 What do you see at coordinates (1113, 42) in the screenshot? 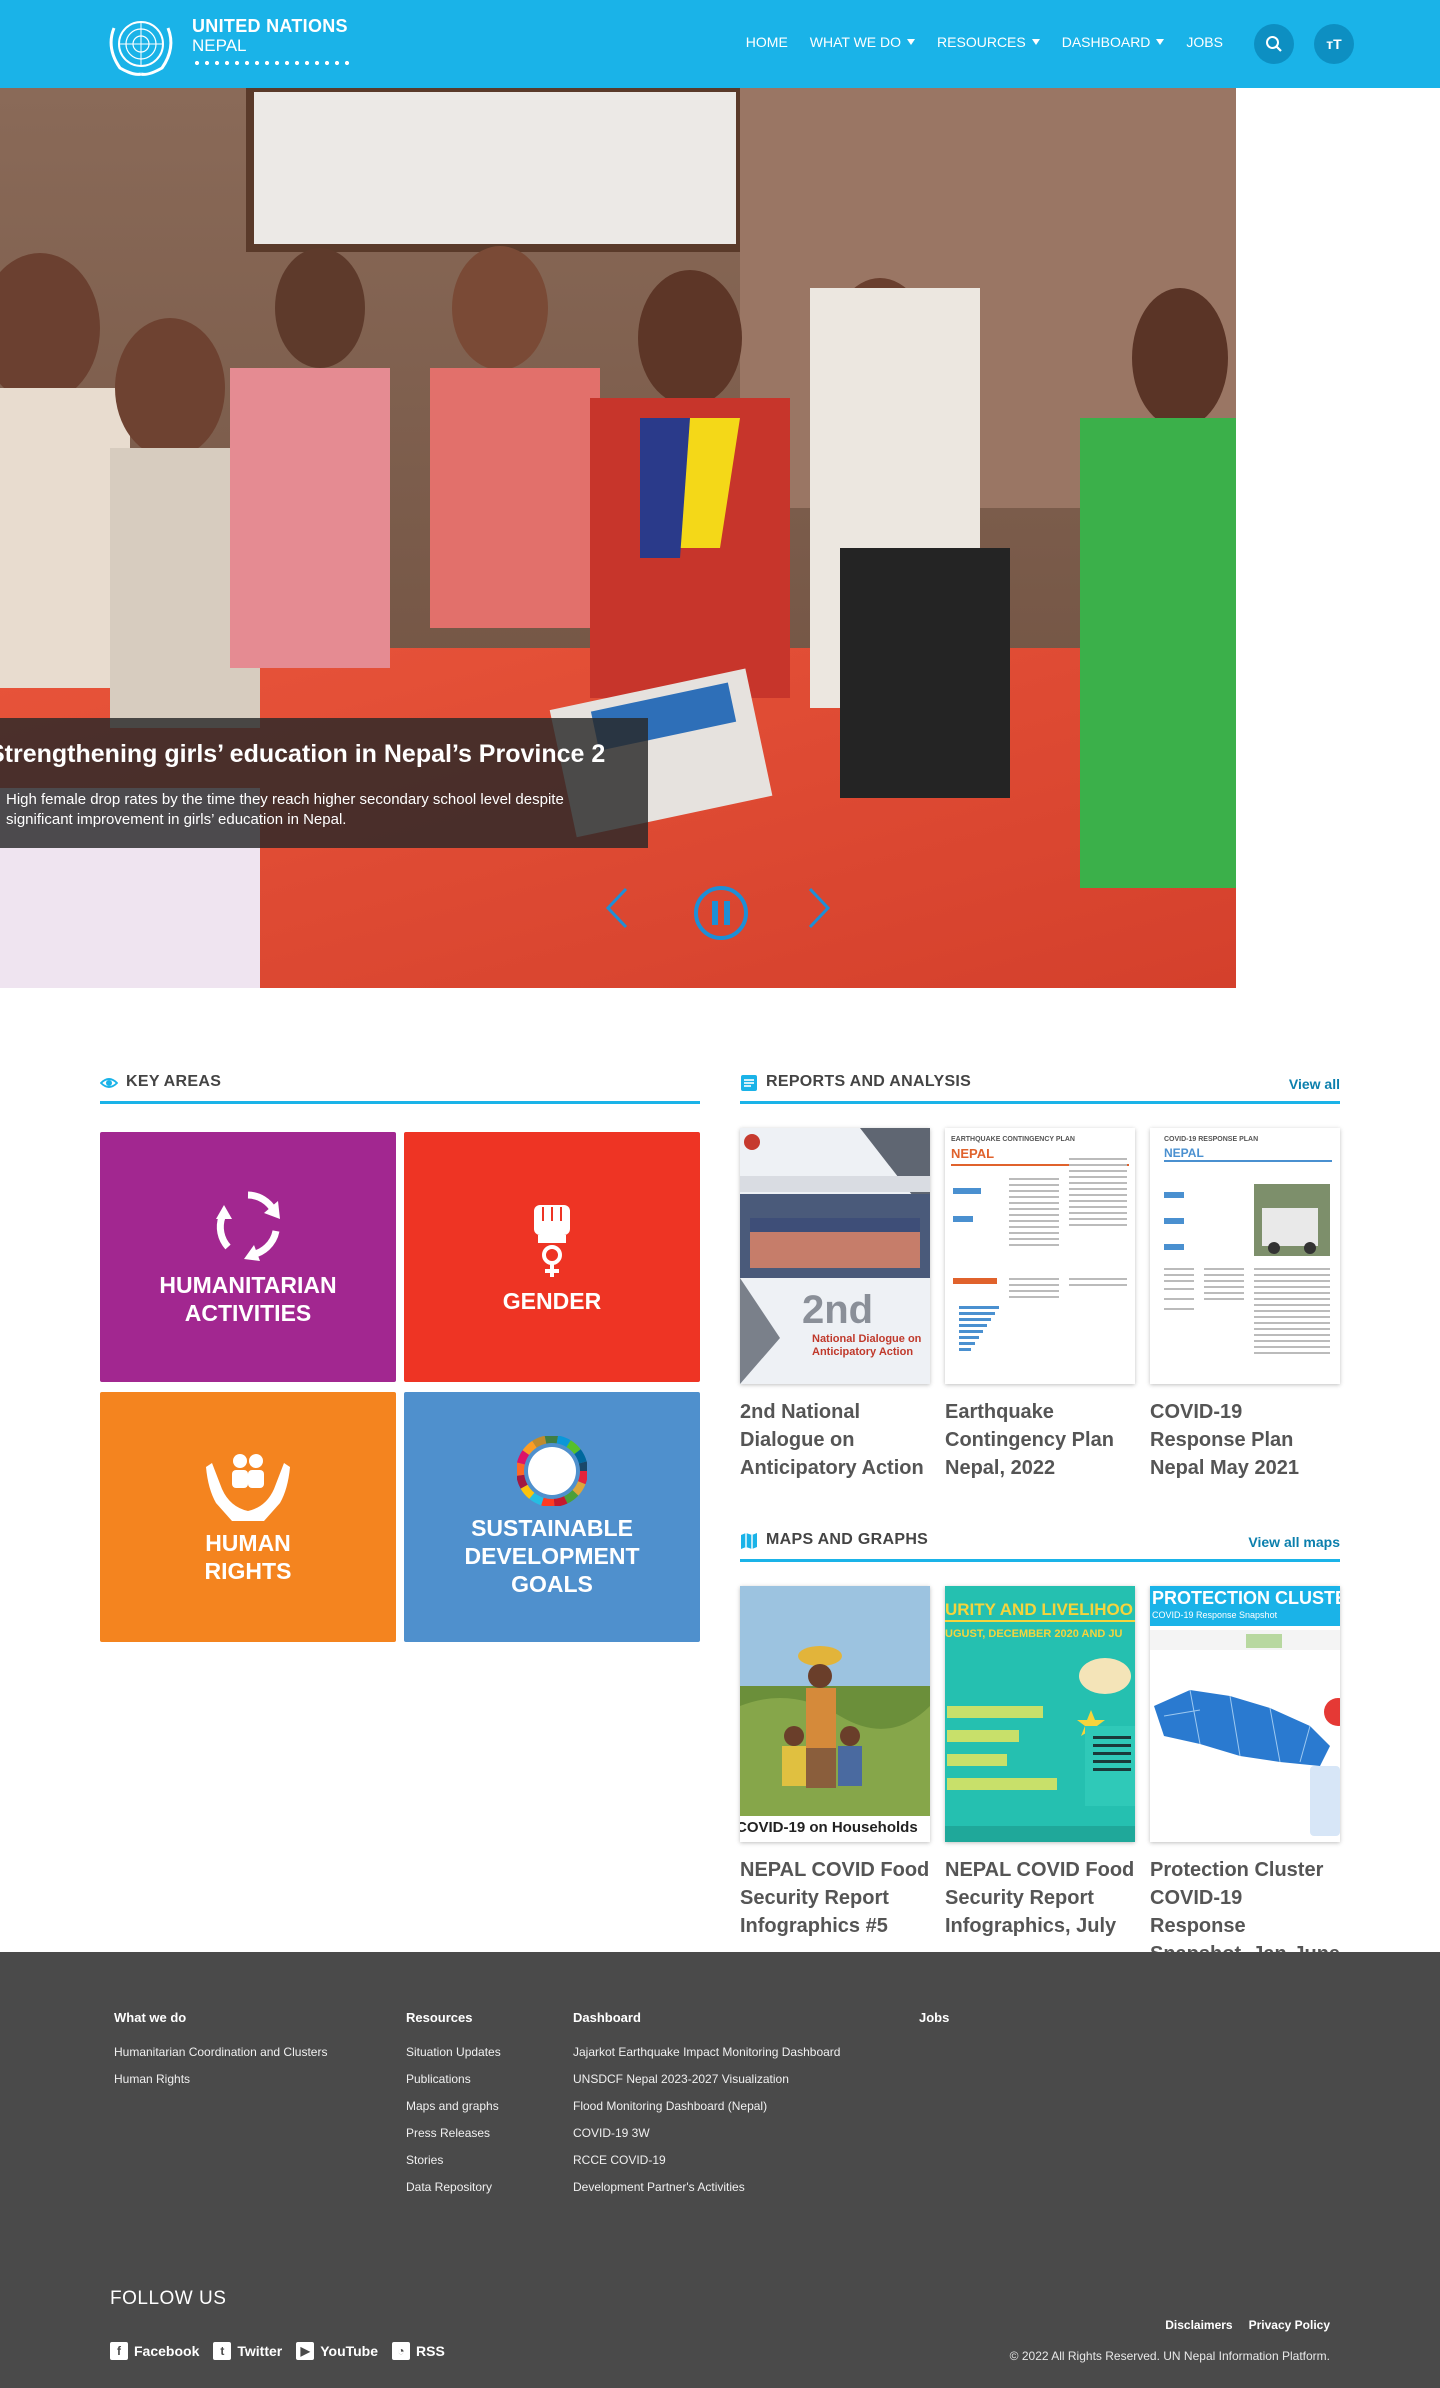
I see `nav-dashboard: DASHBOARD` at bounding box center [1113, 42].